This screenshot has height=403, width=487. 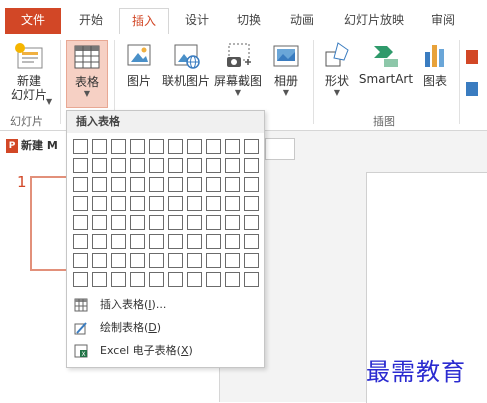 What do you see at coordinates (91, 21) in the screenshot?
I see `tab-home: 开始` at bounding box center [91, 21].